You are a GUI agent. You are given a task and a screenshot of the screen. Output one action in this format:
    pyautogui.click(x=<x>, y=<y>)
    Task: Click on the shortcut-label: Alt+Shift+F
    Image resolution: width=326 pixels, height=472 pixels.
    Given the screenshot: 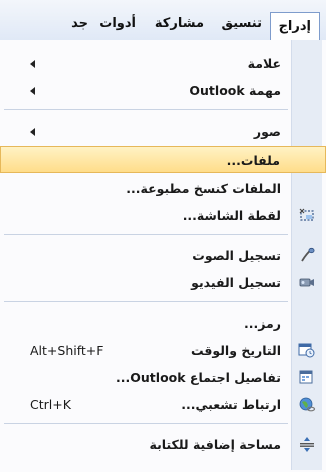 What is the action you would take?
    pyautogui.click(x=67, y=350)
    